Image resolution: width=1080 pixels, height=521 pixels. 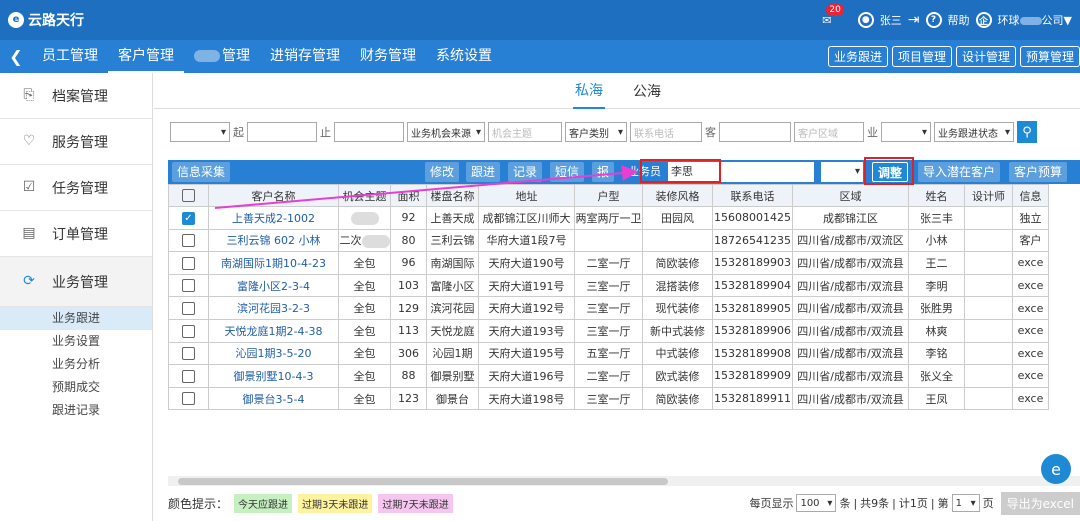 I want to click on collapse-icon: ❮, so click(x=16, y=56).